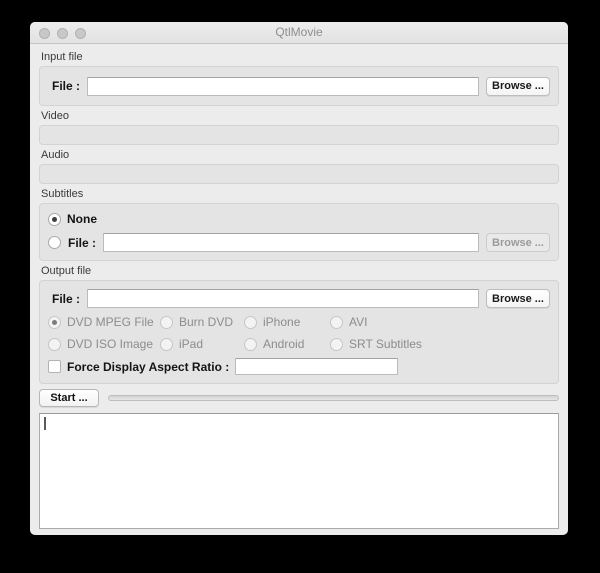  I want to click on subtitles-none-radio, so click(54, 219).